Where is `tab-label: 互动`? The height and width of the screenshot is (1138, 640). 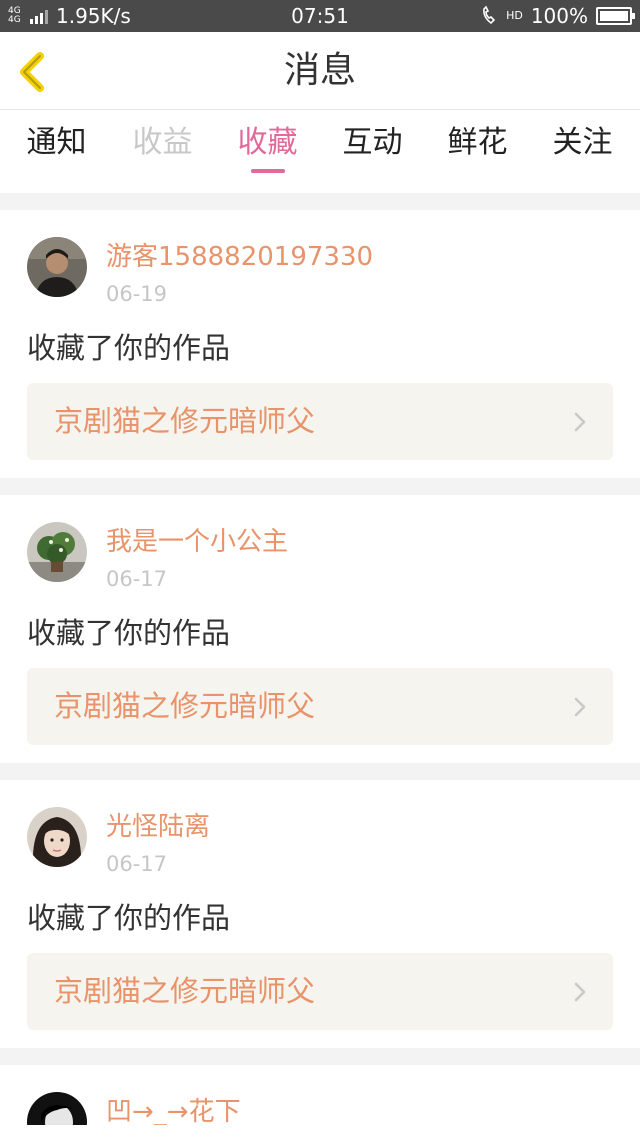
tab-label: 互动 is located at coordinates (372, 142).